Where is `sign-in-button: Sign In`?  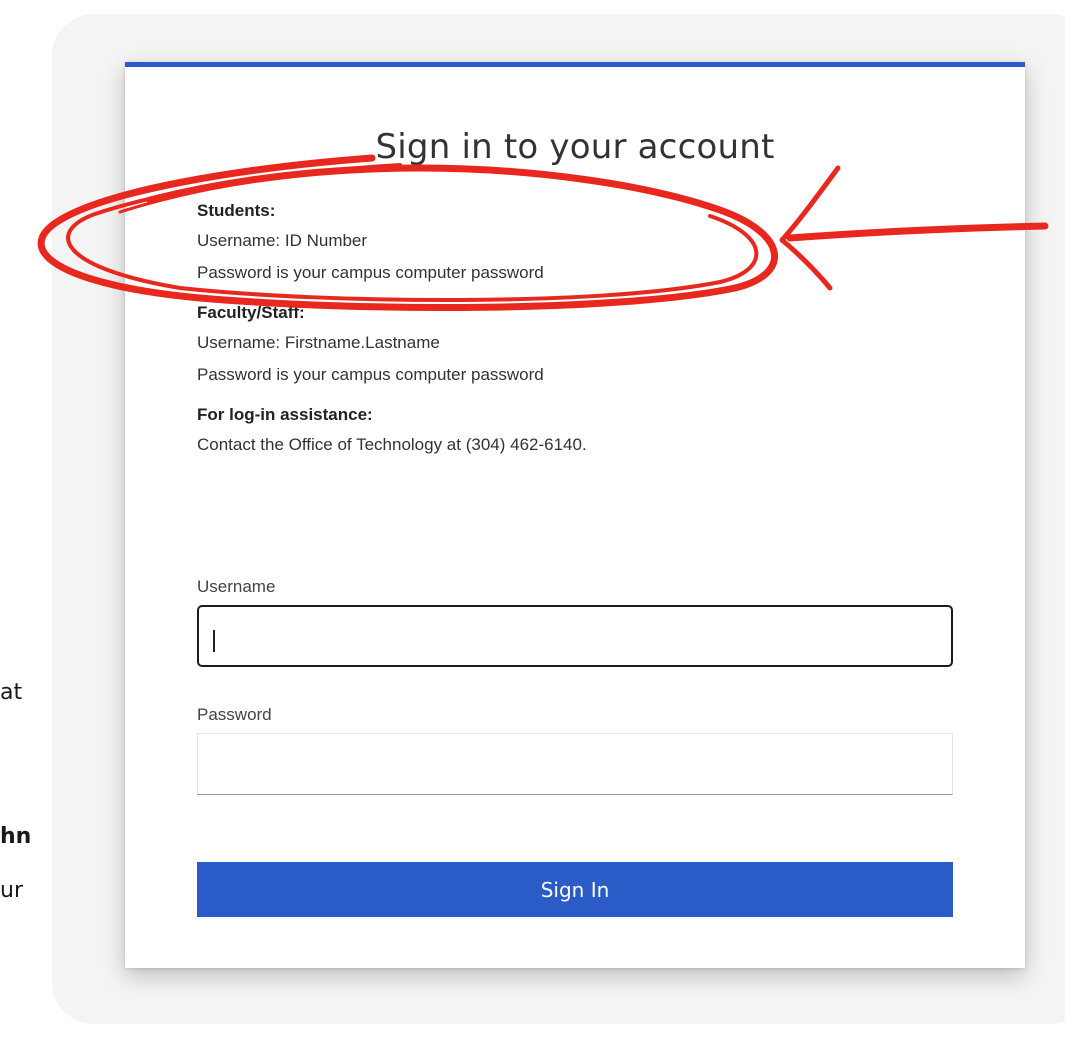 sign-in-button: Sign In is located at coordinates (575, 889).